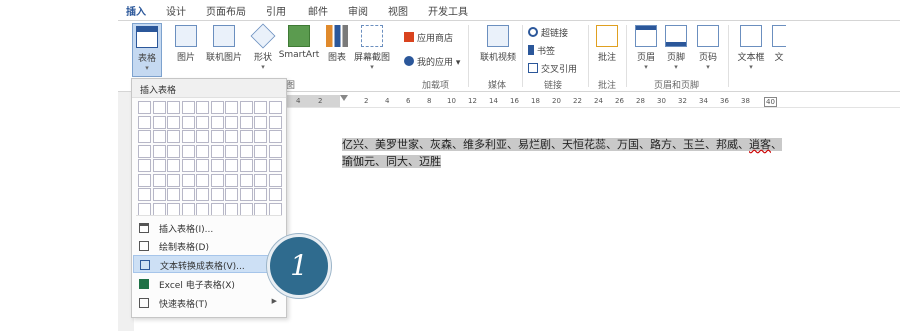 The image size is (900, 331). What do you see at coordinates (448, 10) in the screenshot?
I see `tab-developer: 开发工具` at bounding box center [448, 10].